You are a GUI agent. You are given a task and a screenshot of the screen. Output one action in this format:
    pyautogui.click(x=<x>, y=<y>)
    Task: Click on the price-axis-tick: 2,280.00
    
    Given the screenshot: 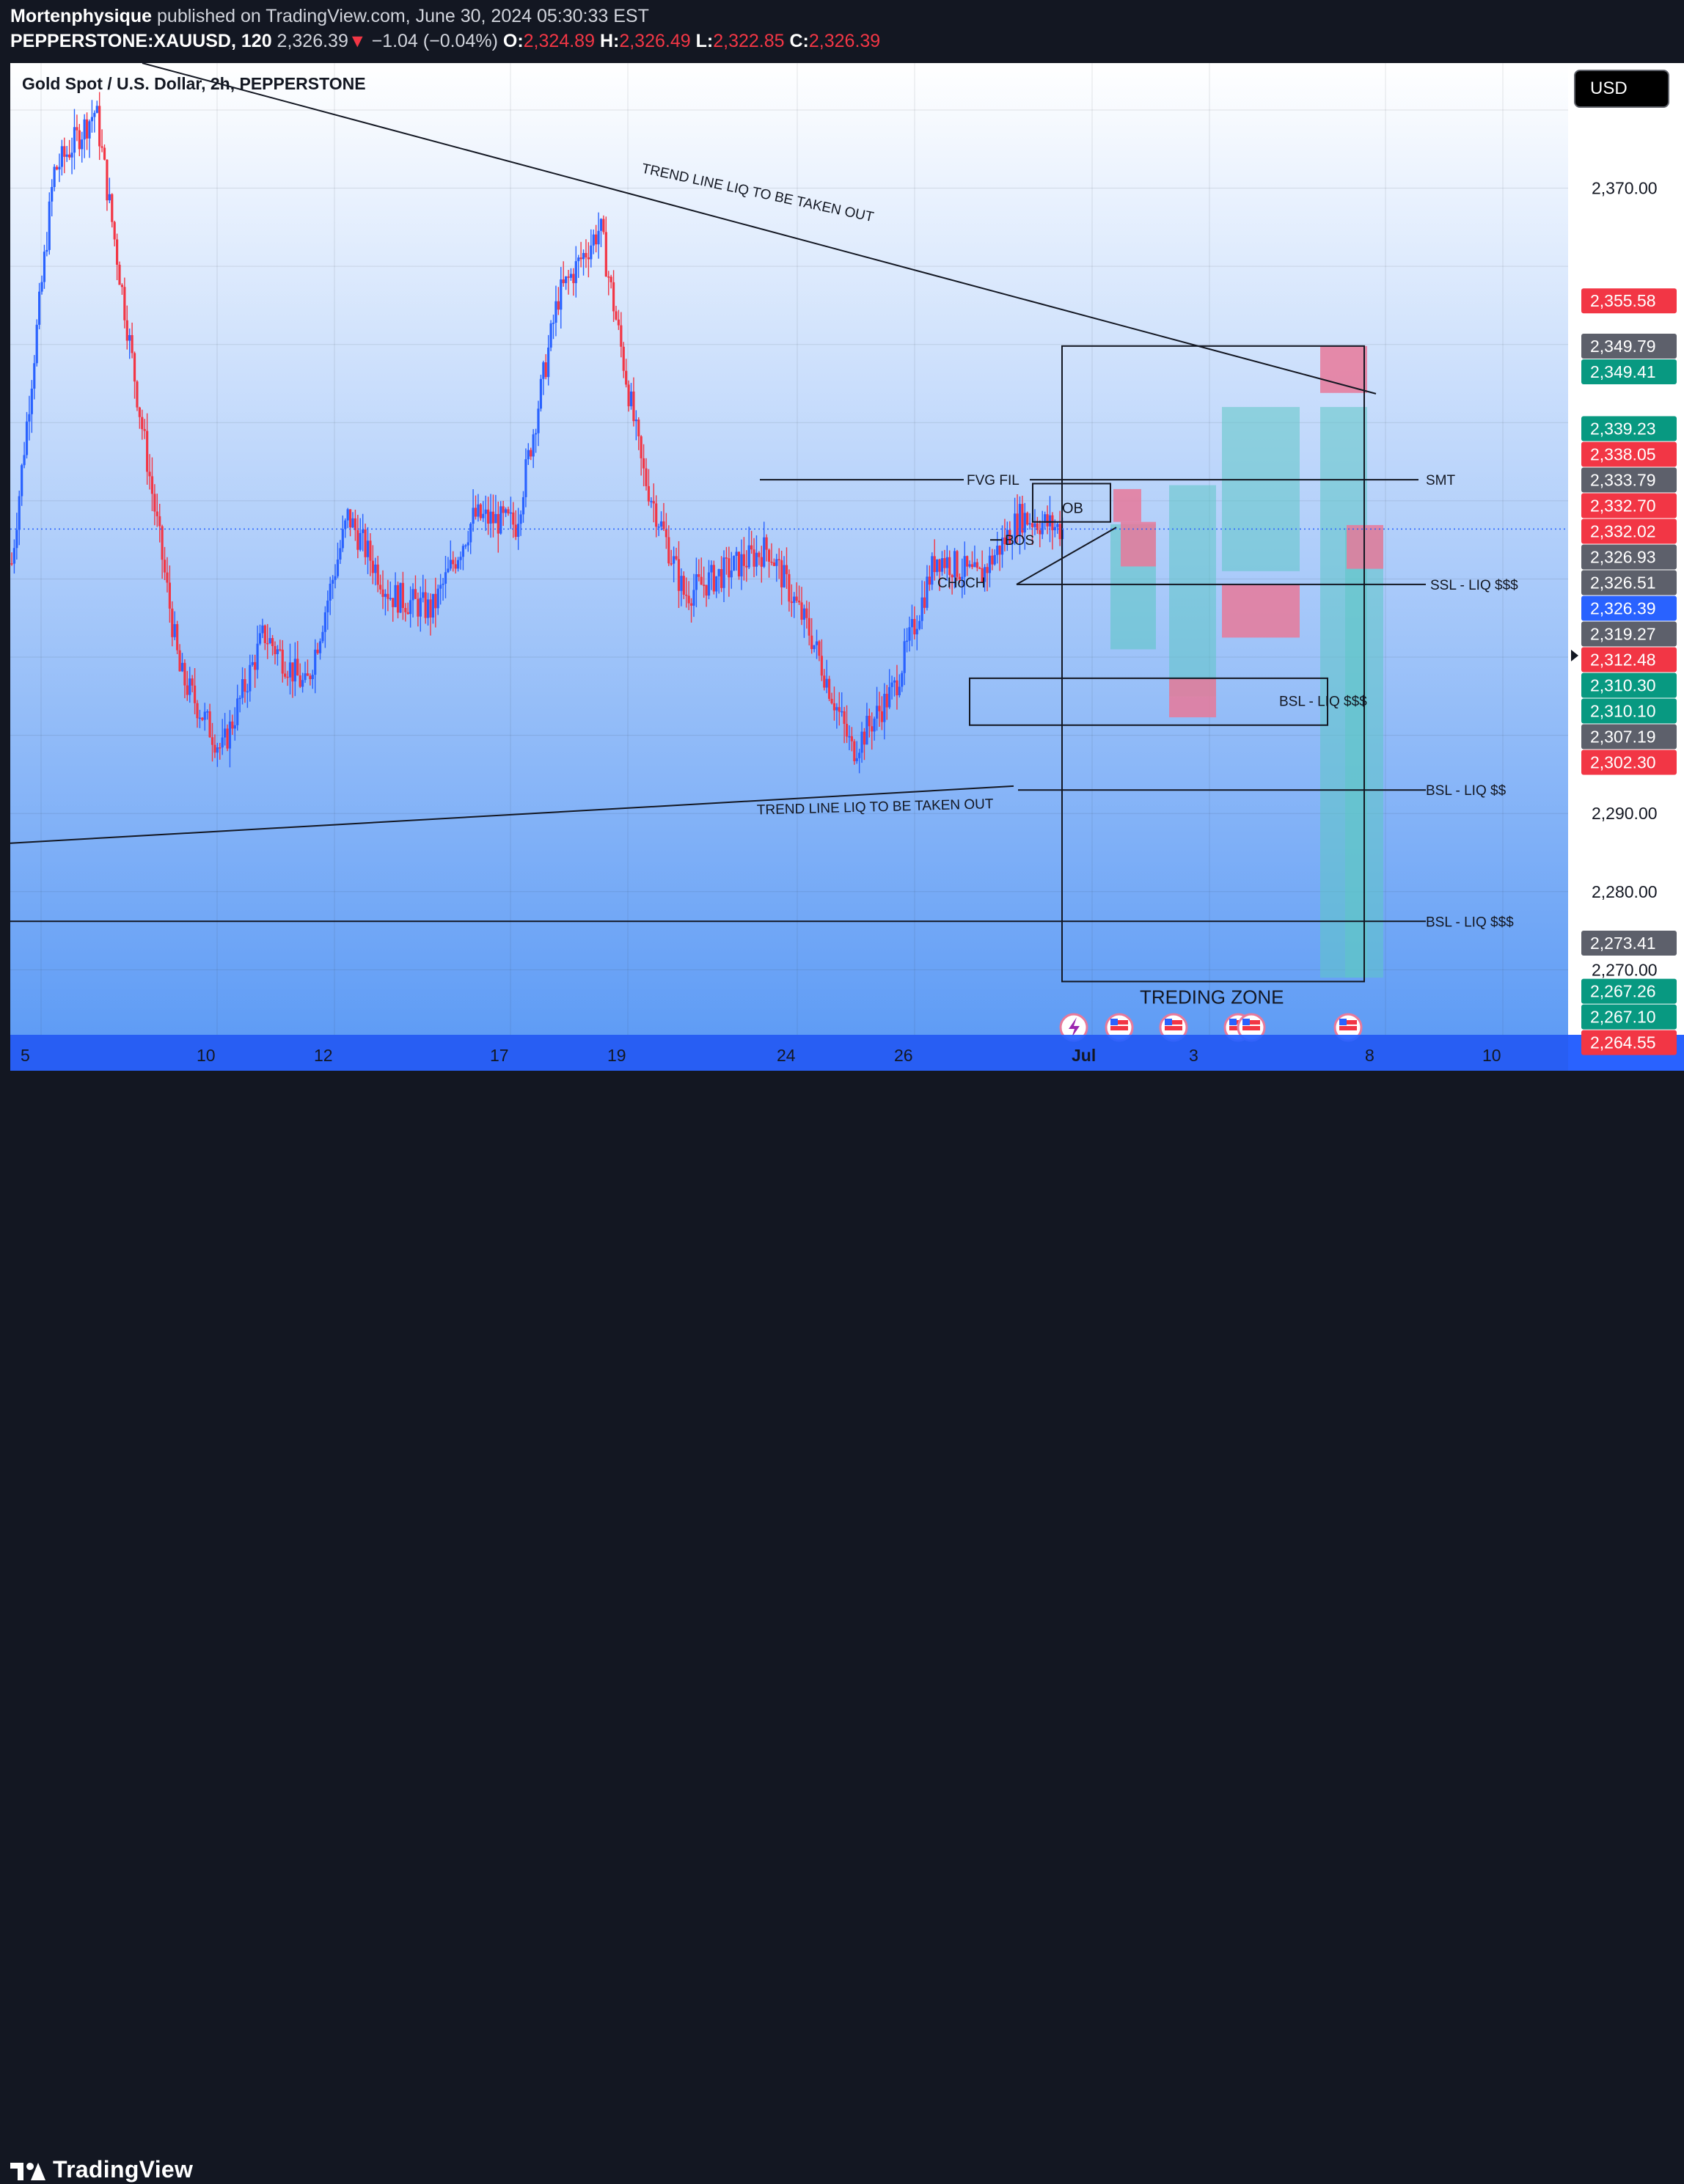 What is the action you would take?
    pyautogui.click(x=1625, y=891)
    